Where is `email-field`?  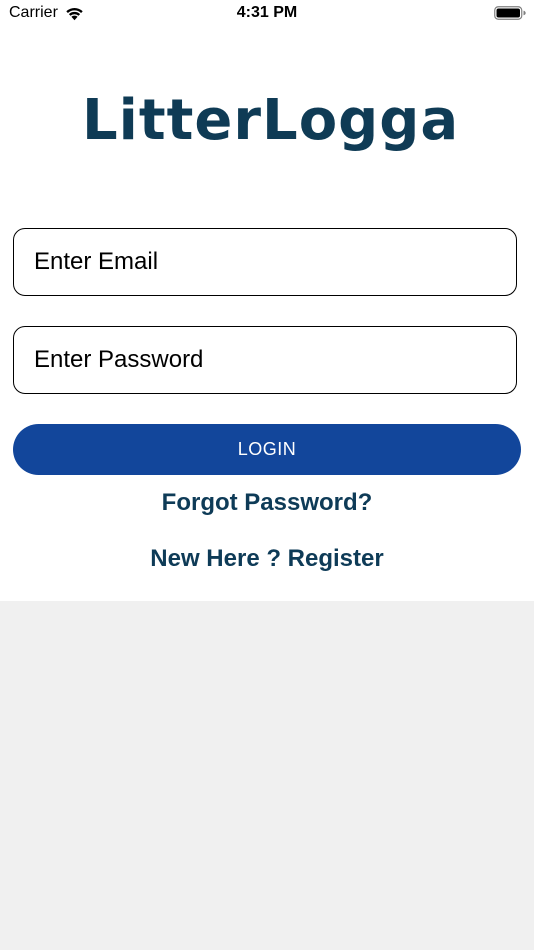 email-field is located at coordinates (265, 262).